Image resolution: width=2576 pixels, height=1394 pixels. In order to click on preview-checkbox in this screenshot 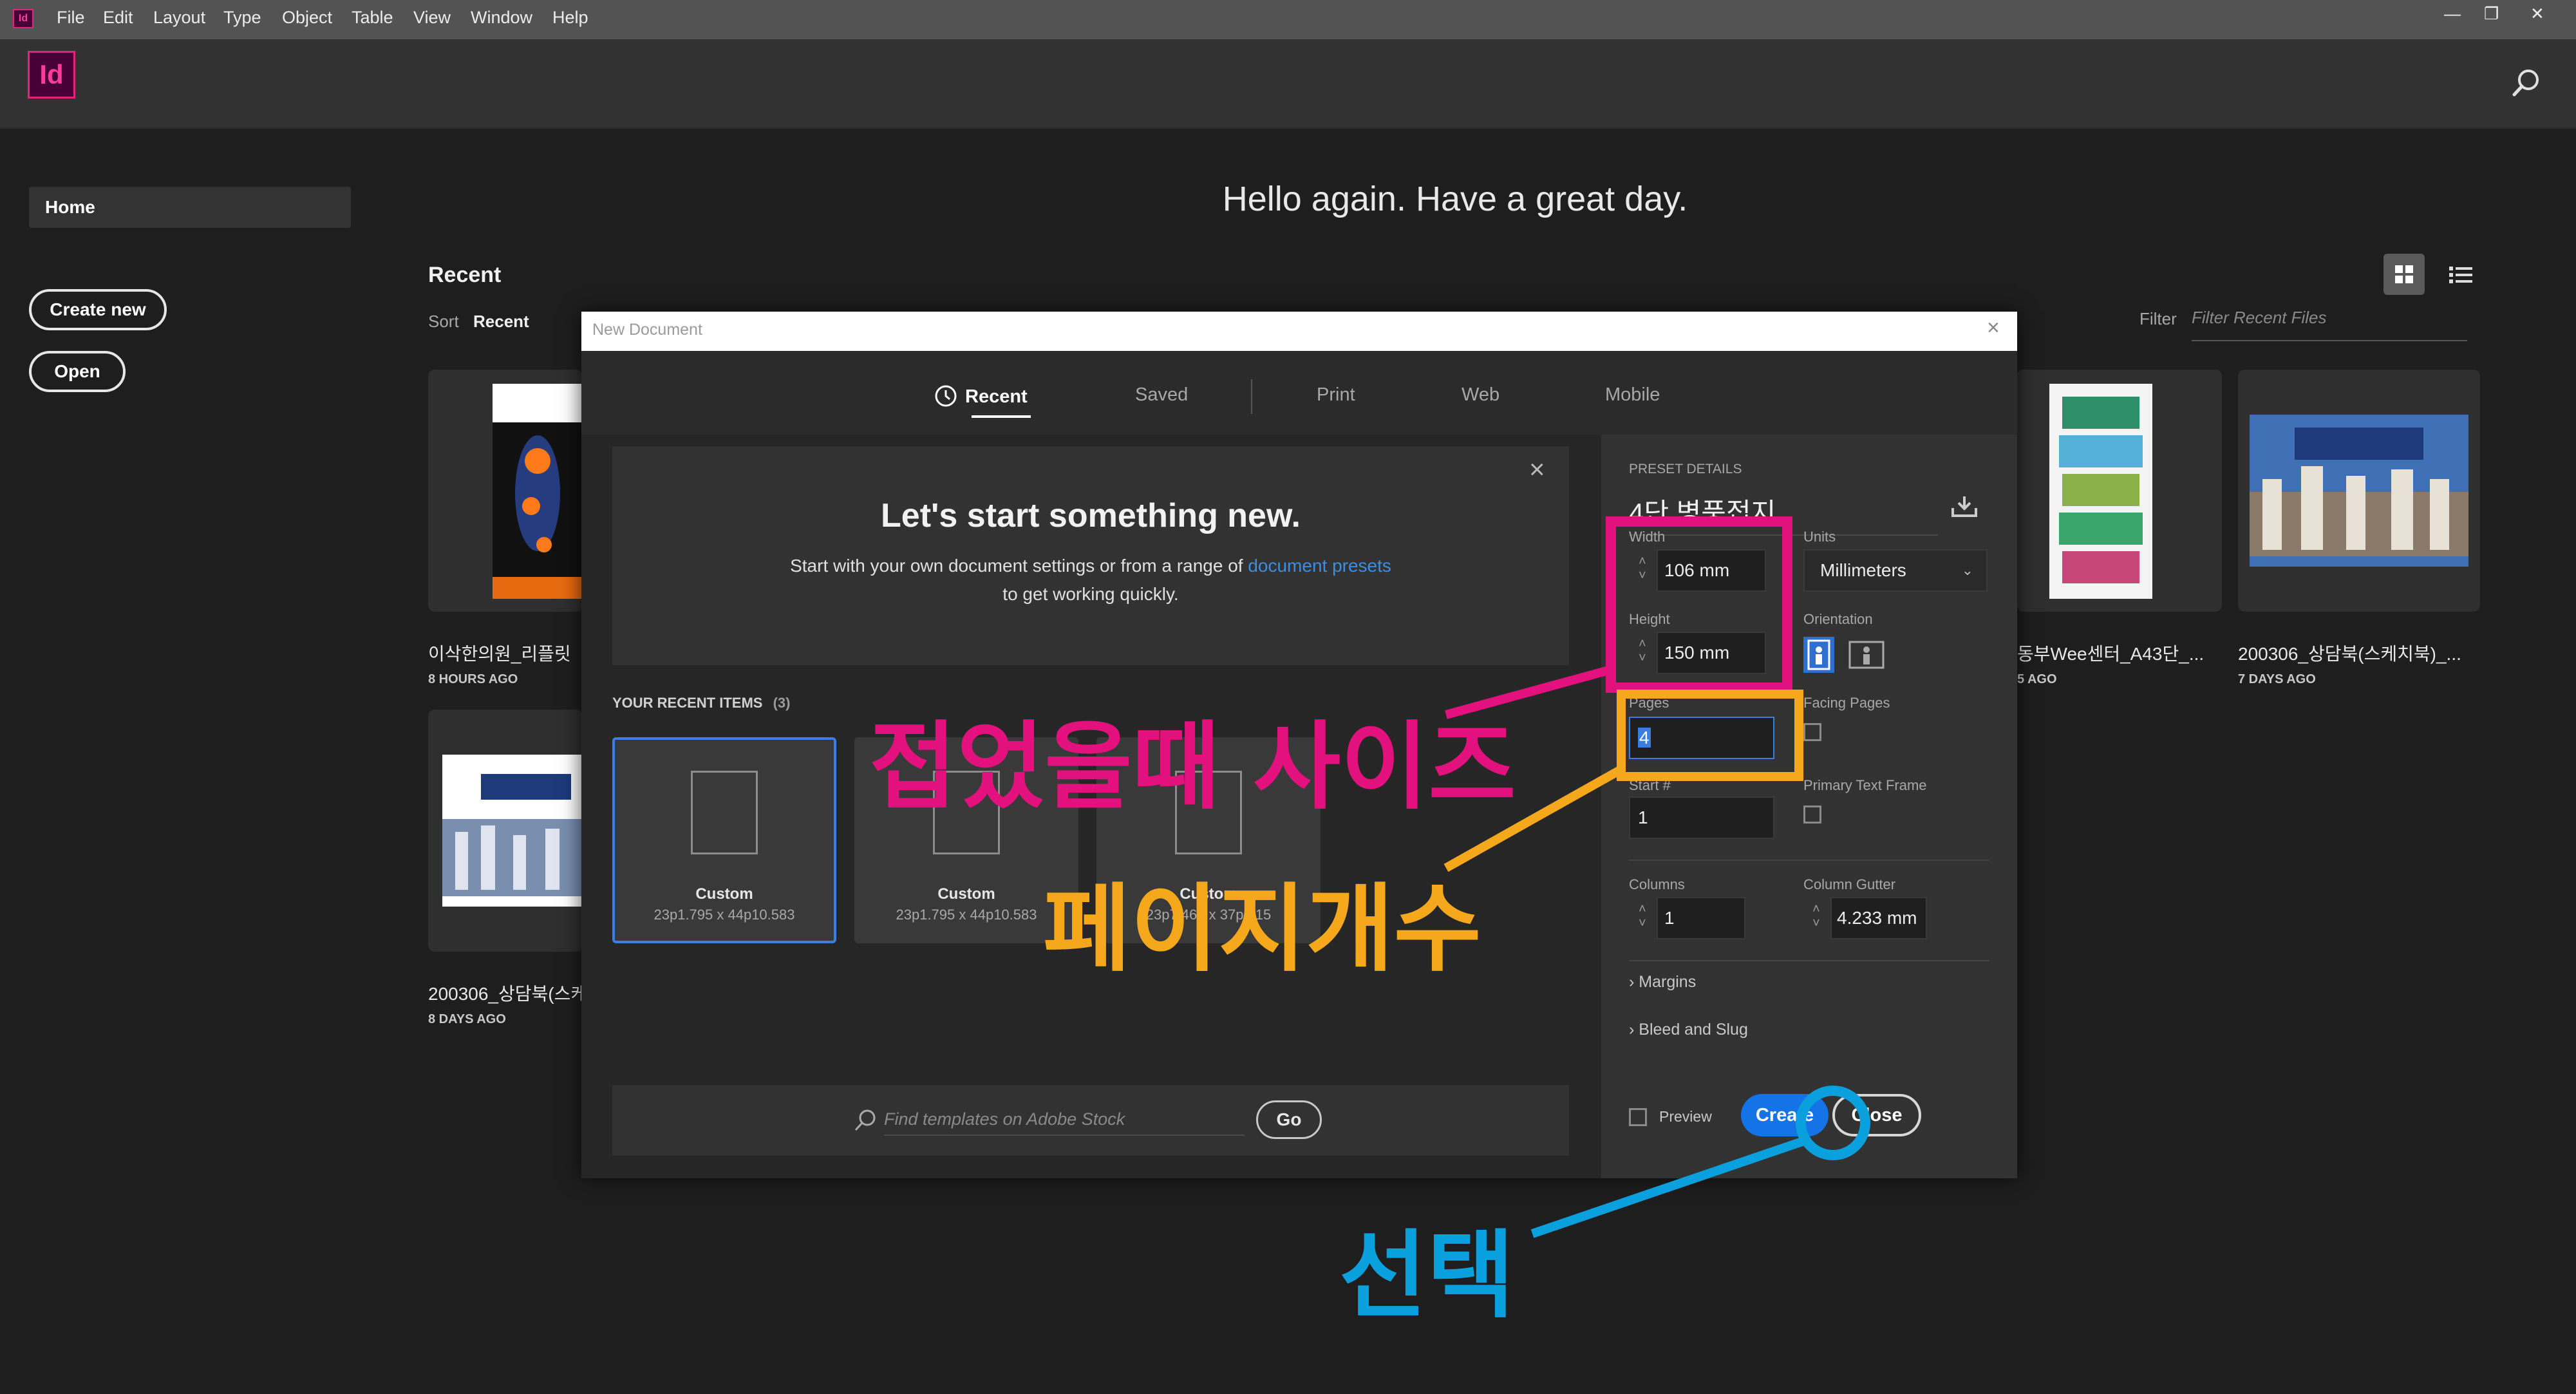, I will do `click(1638, 1117)`.